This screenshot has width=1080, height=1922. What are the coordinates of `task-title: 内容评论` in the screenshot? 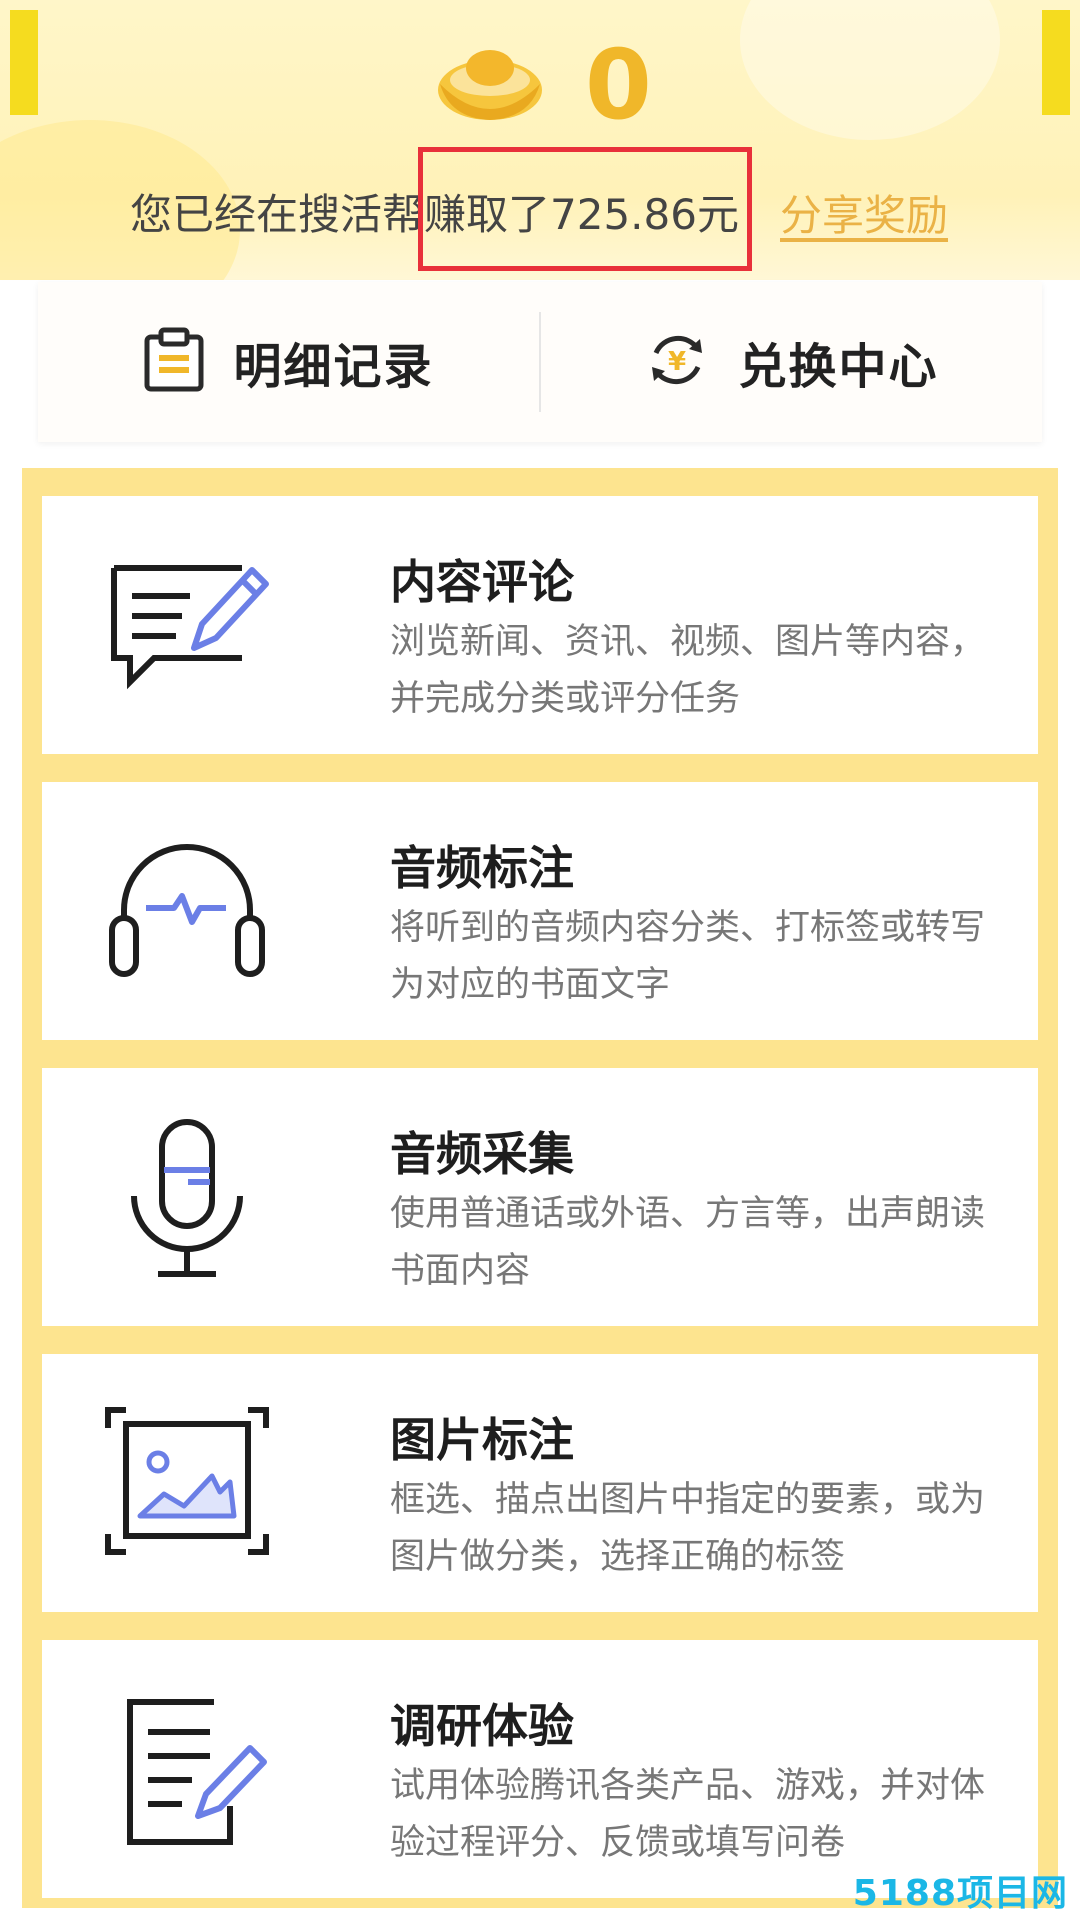 It's located at (482, 582).